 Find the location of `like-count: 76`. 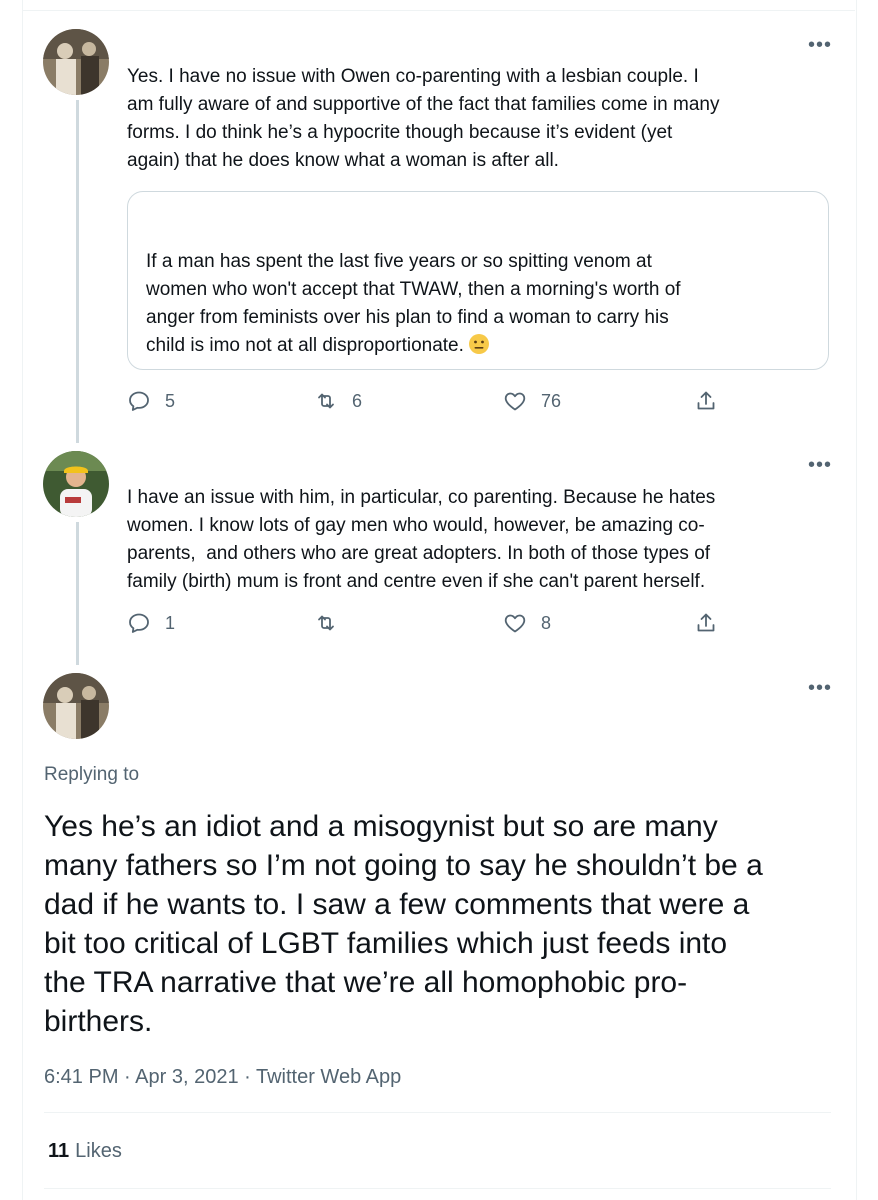

like-count: 76 is located at coordinates (551, 400).